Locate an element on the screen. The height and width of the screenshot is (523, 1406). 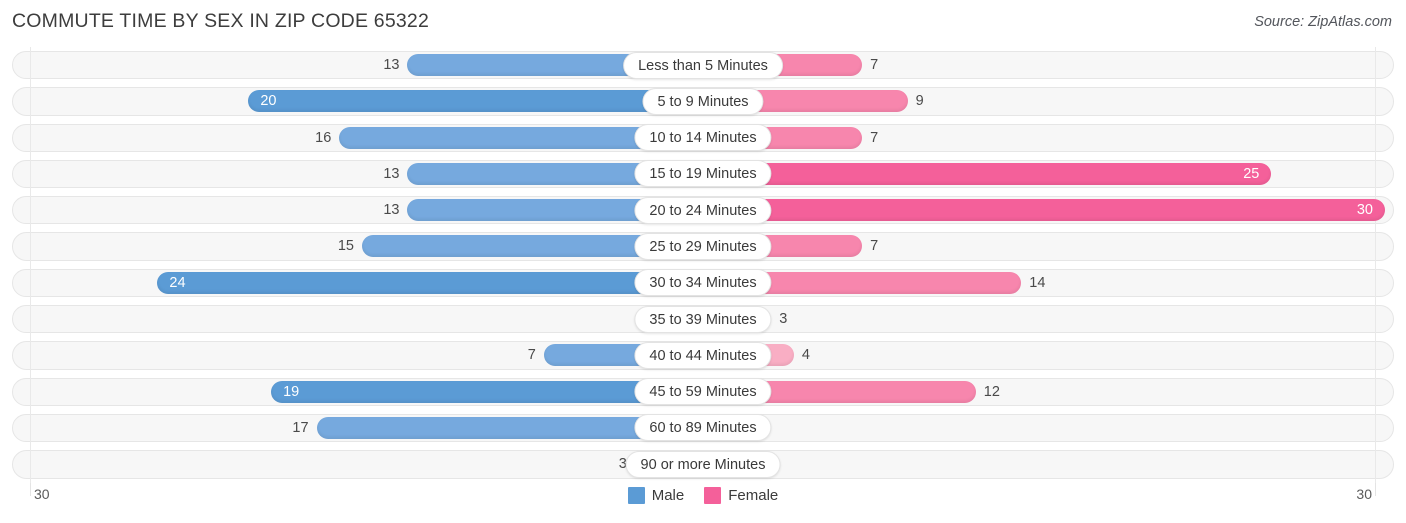
bar-value-male: 20 is located at coordinates (268, 101).